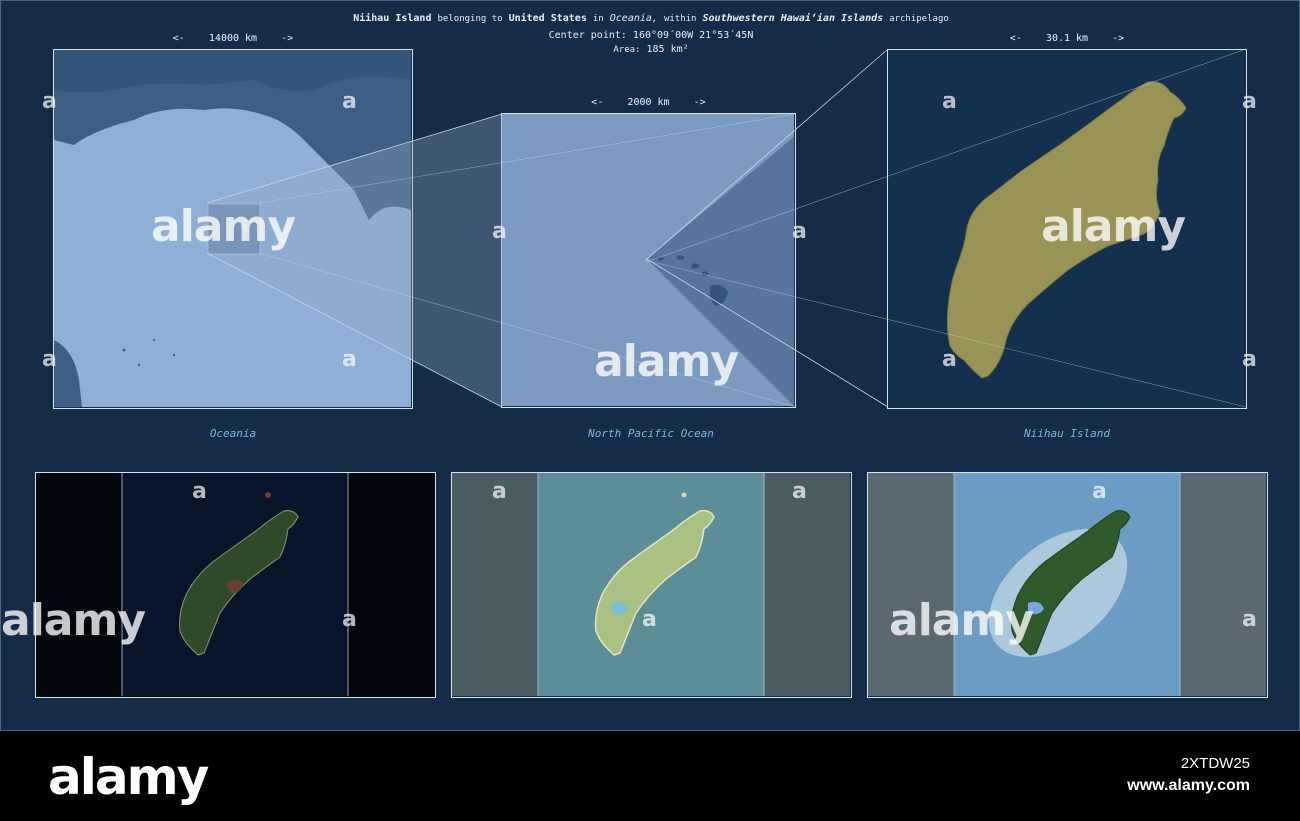  Describe the element at coordinates (627, 50) in the screenshot. I see `area-label: Area:` at that location.